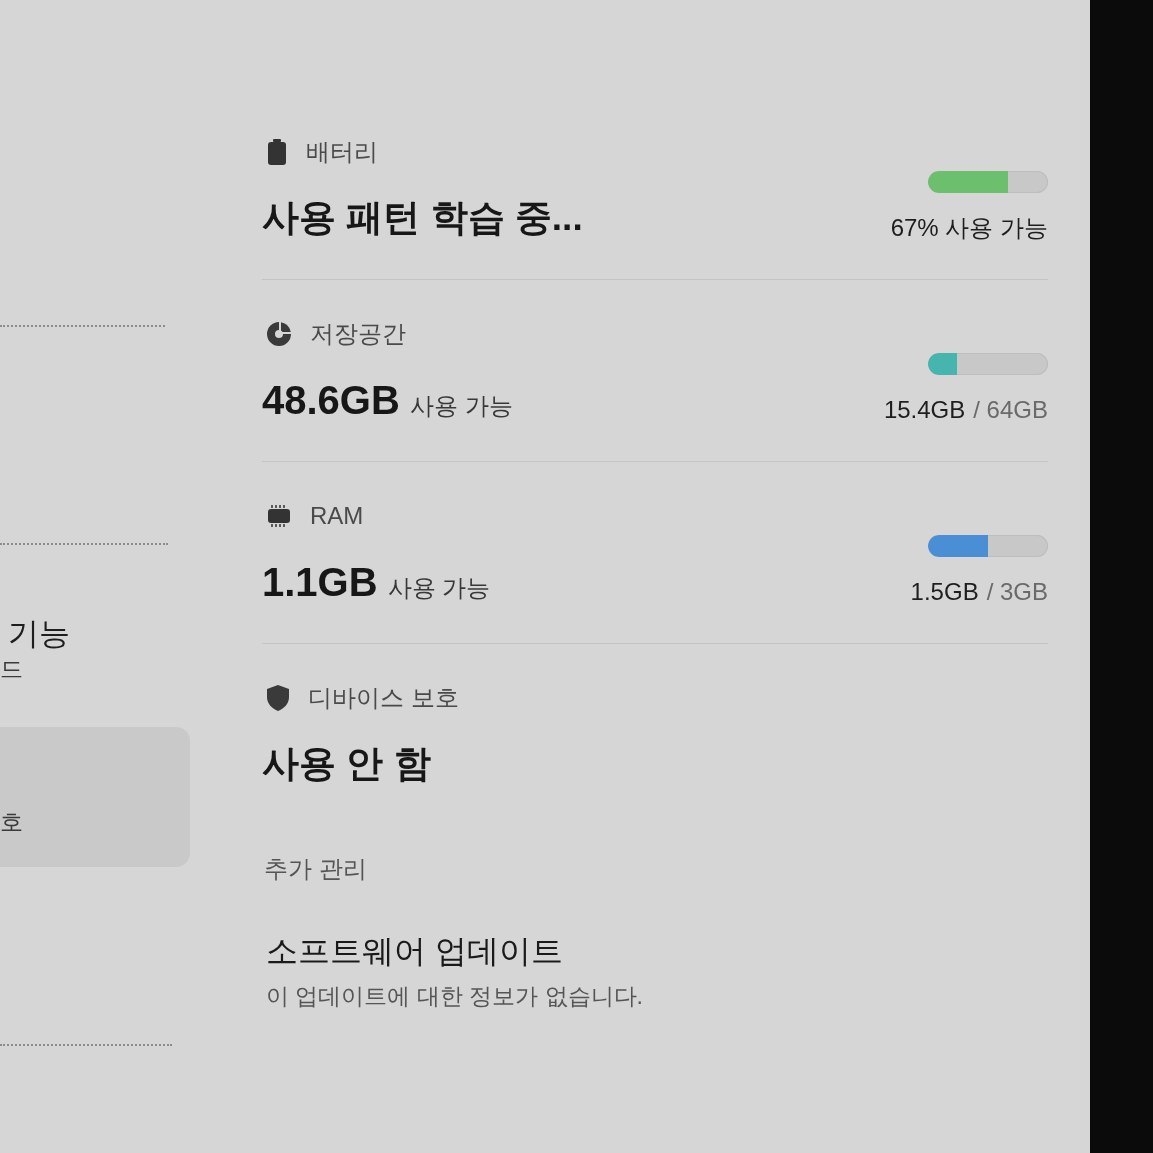  Describe the element at coordinates (924, 410) in the screenshot. I see `usage-reading: 15.4GB` at that location.